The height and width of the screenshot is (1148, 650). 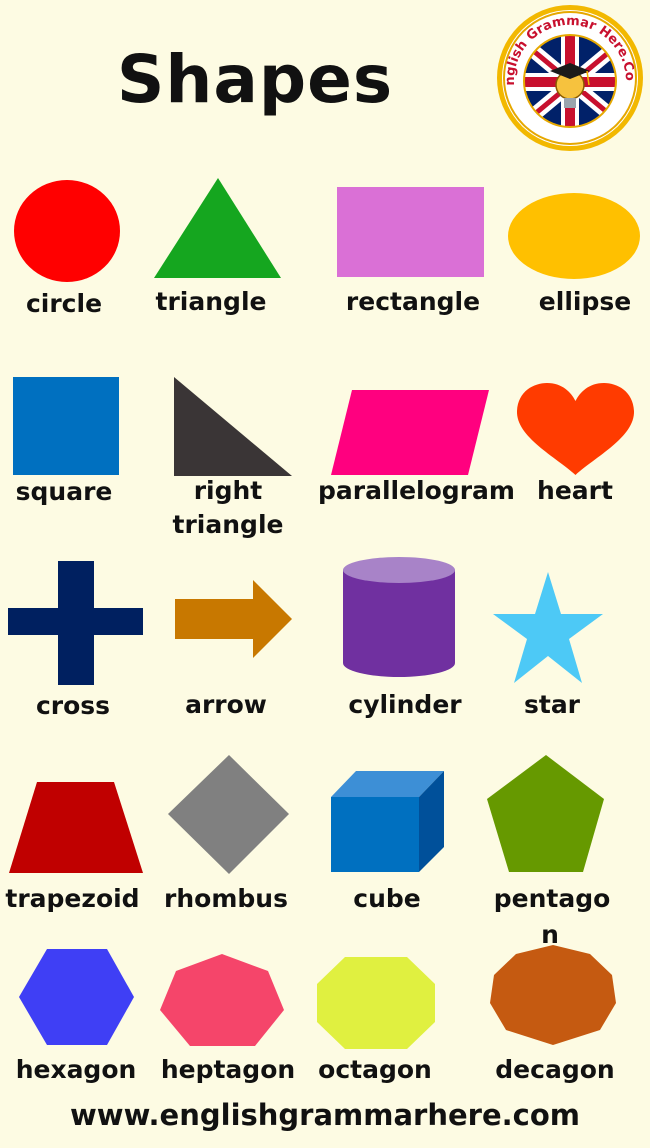 I want to click on hexagon-shape, so click(x=76, y=997).